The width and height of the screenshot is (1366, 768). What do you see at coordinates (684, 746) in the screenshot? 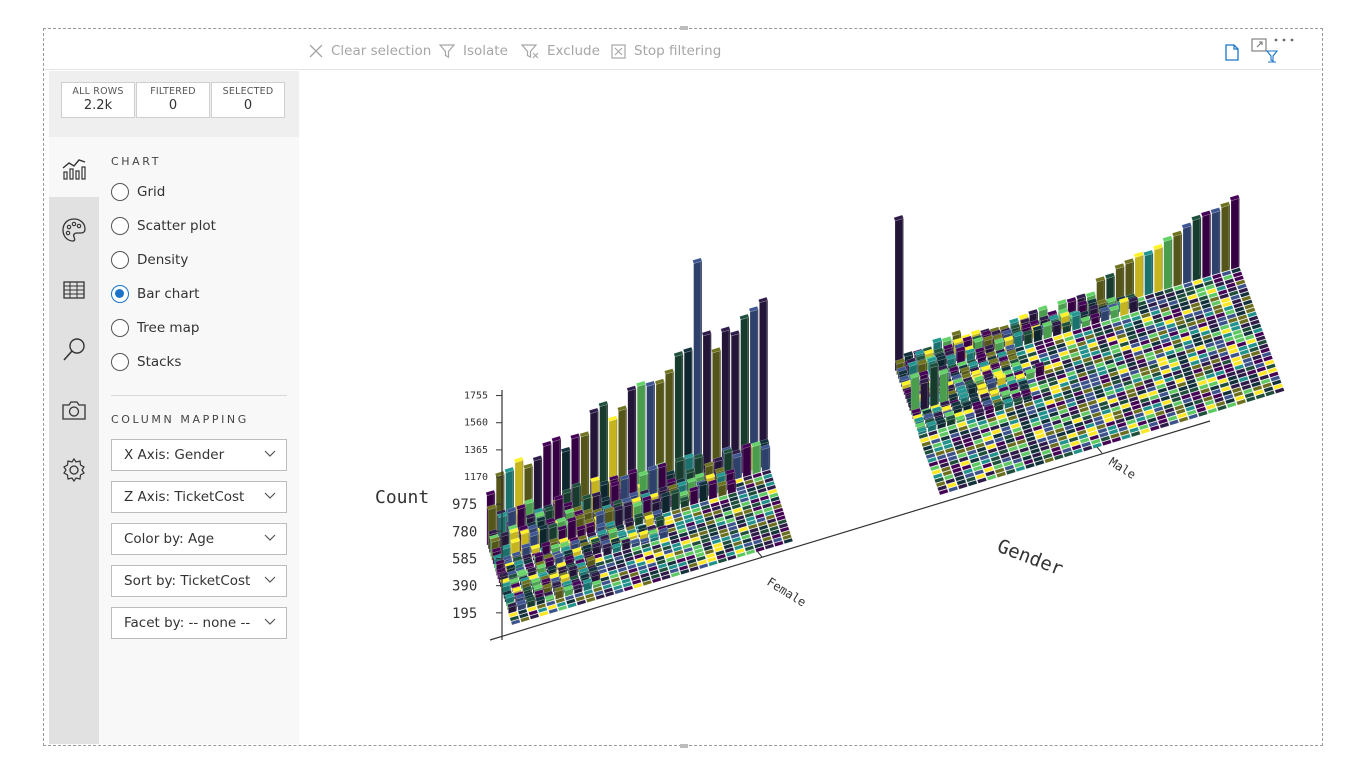
I see `resize-handle-bottom` at bounding box center [684, 746].